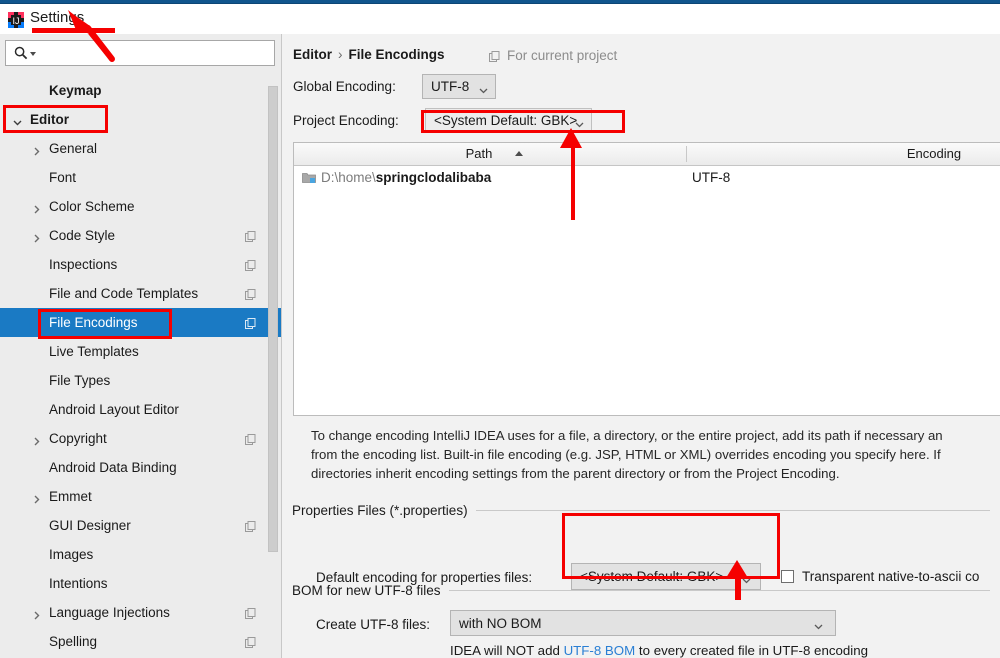  I want to click on column-divider, so click(686, 154).